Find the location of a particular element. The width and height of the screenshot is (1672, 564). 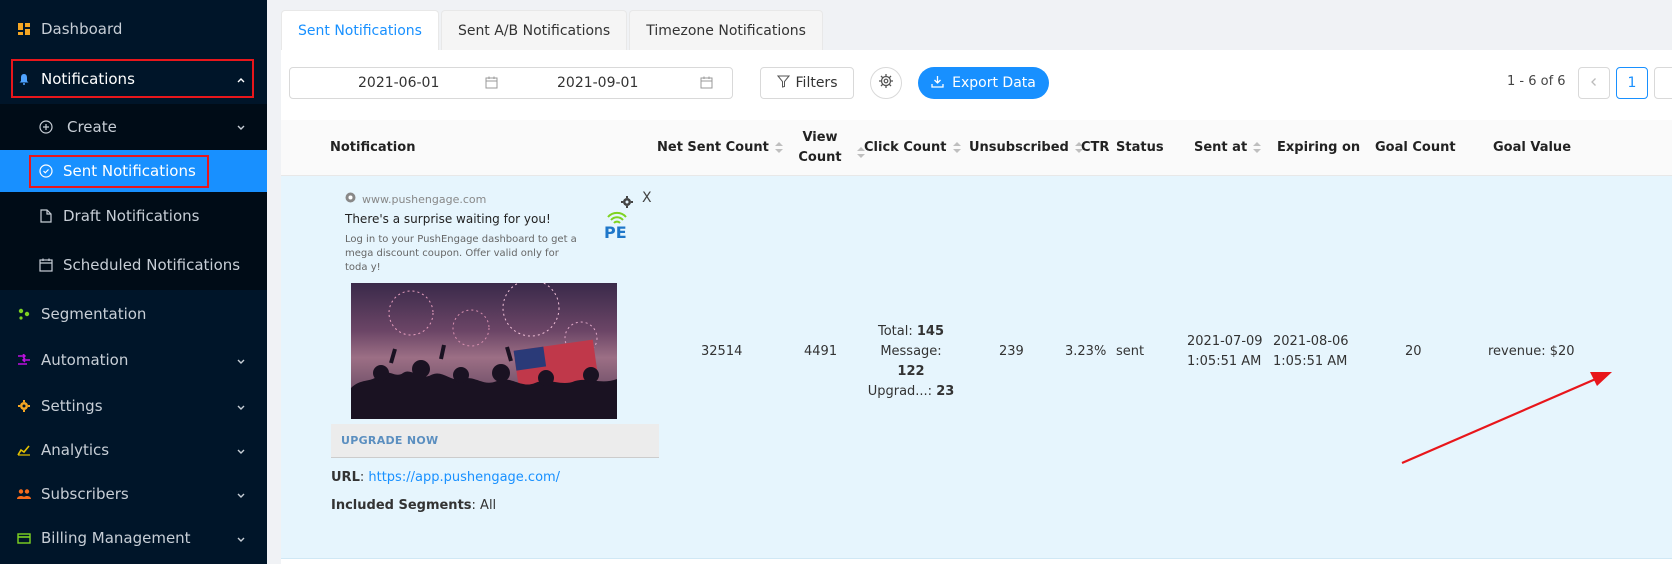

col-notification: Notification is located at coordinates (373, 147).